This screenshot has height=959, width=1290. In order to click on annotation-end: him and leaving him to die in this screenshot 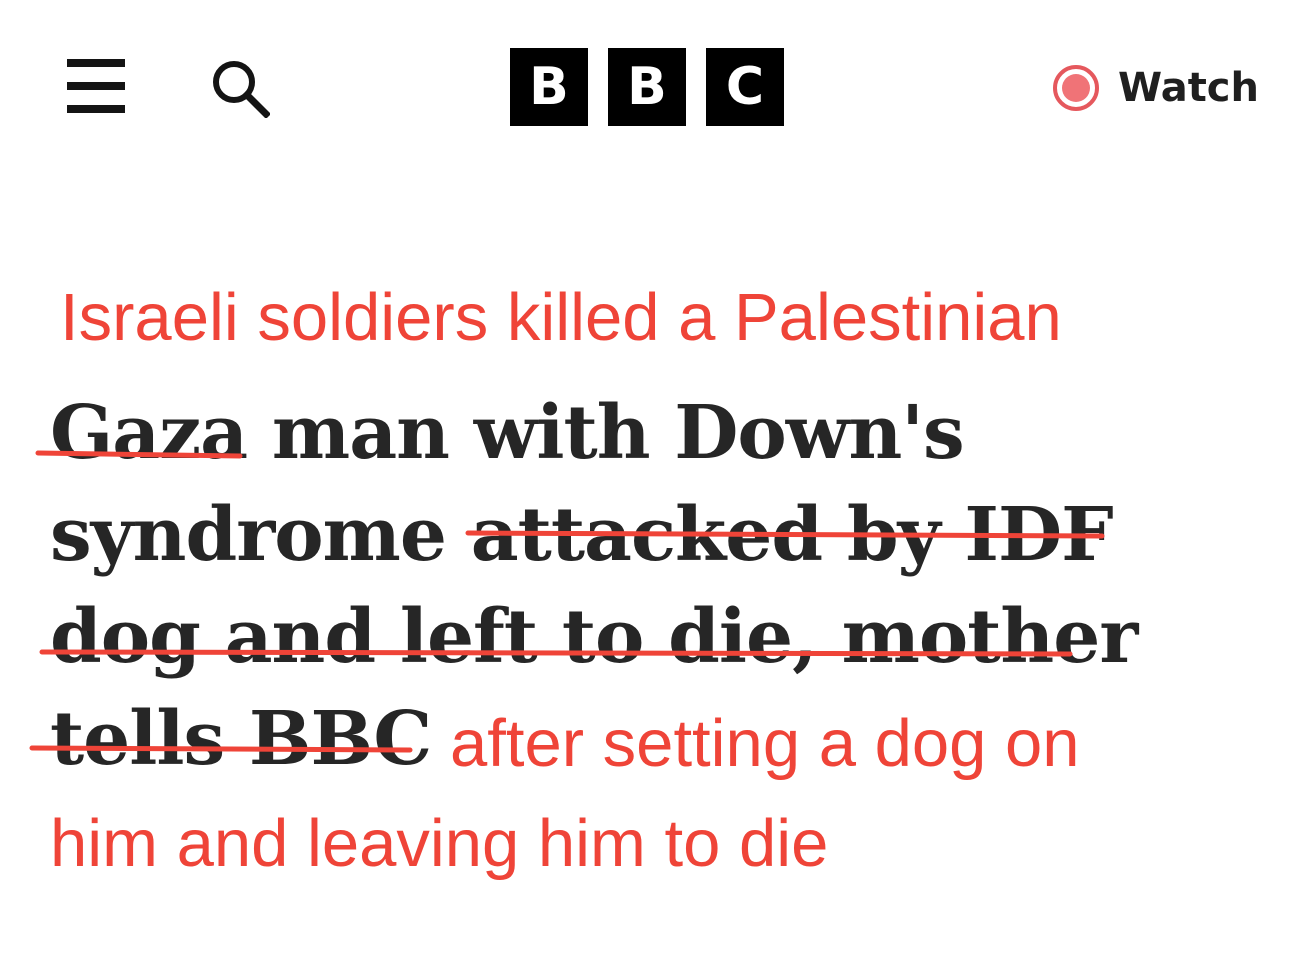, I will do `click(439, 843)`.